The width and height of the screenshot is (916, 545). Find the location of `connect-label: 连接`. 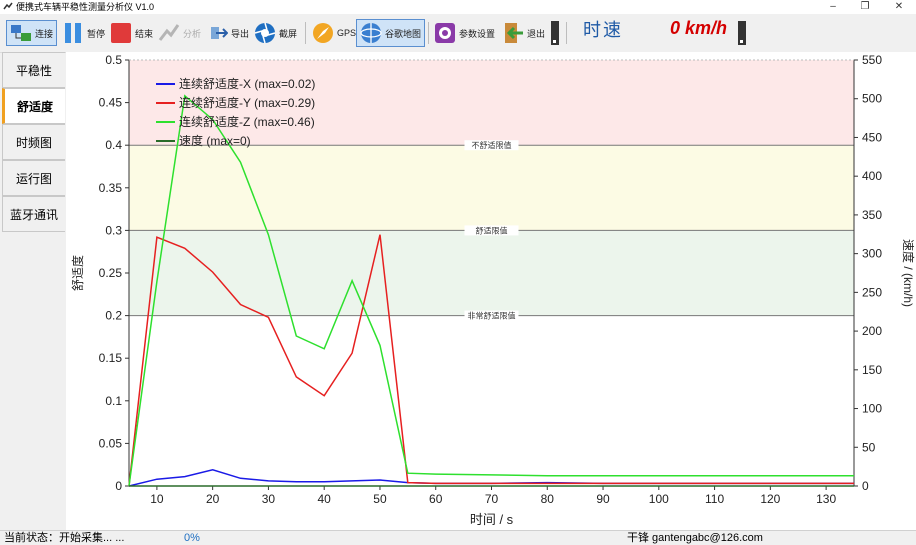

connect-label: 连接 is located at coordinates (44, 33).